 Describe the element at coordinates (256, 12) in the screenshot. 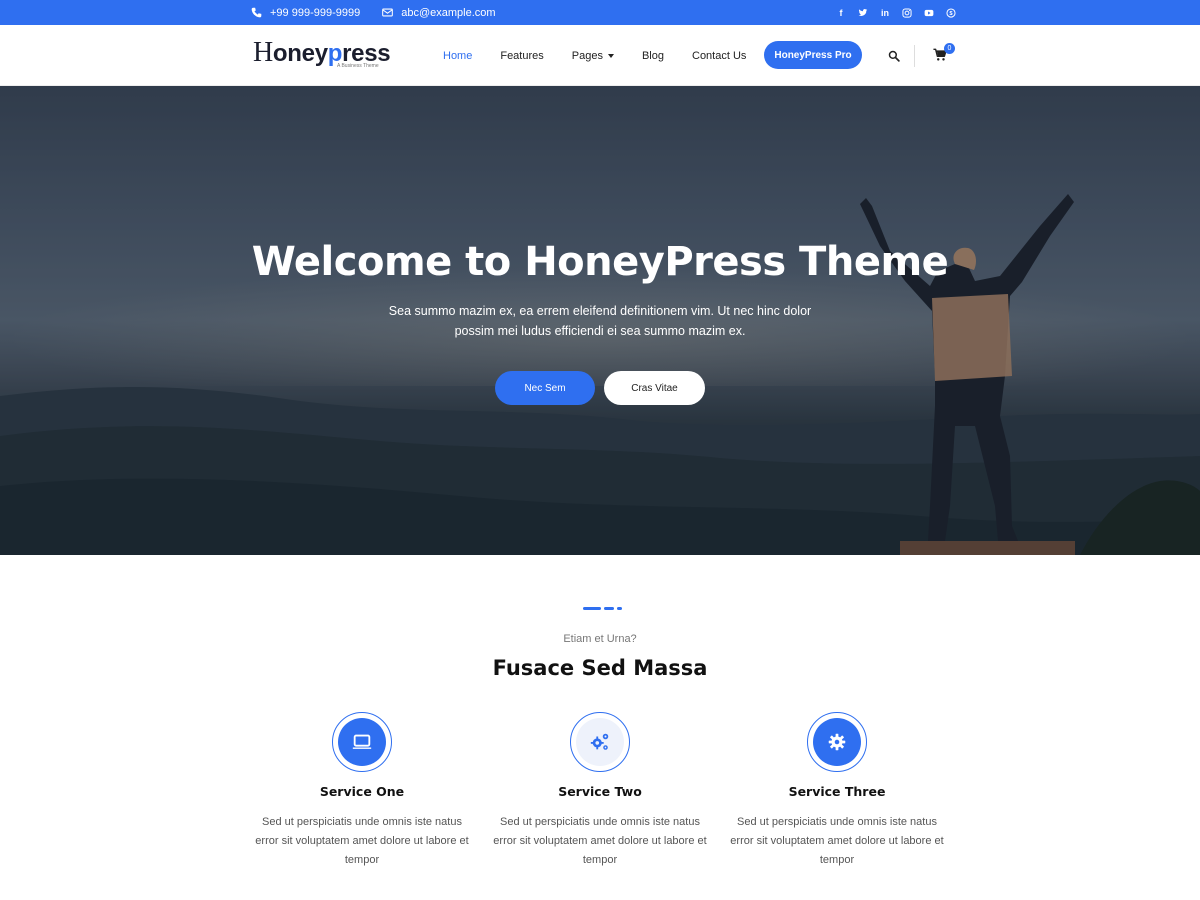

I see `phone-icon` at that location.